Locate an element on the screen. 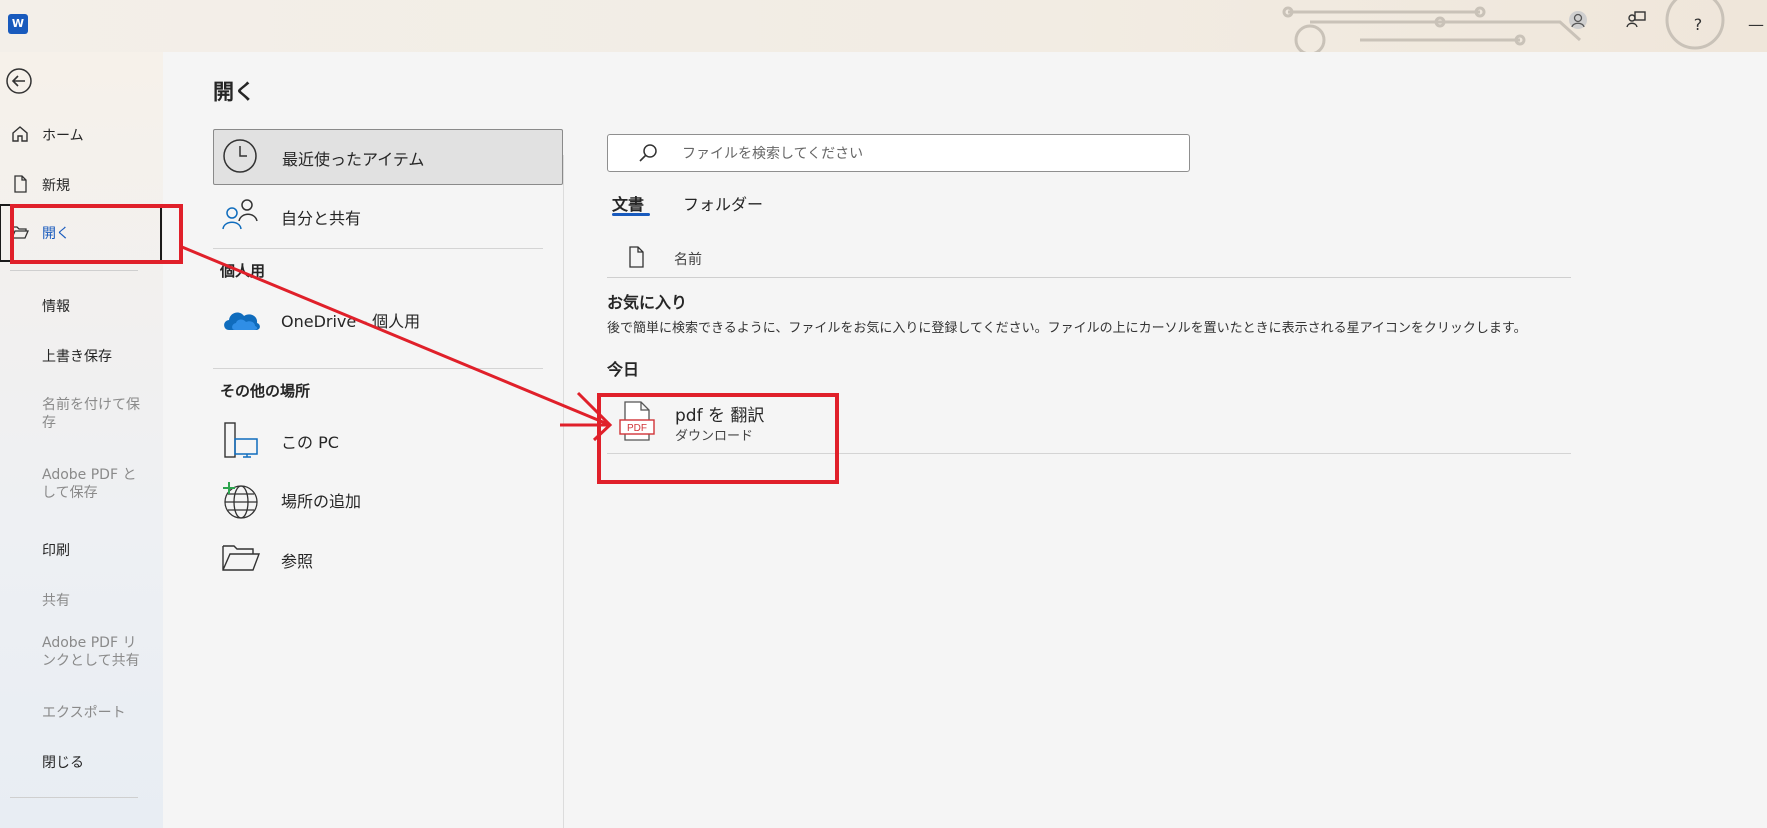  file-row: PDF pdf を 翻訳 ダウンロード is located at coordinates (1089, 424).